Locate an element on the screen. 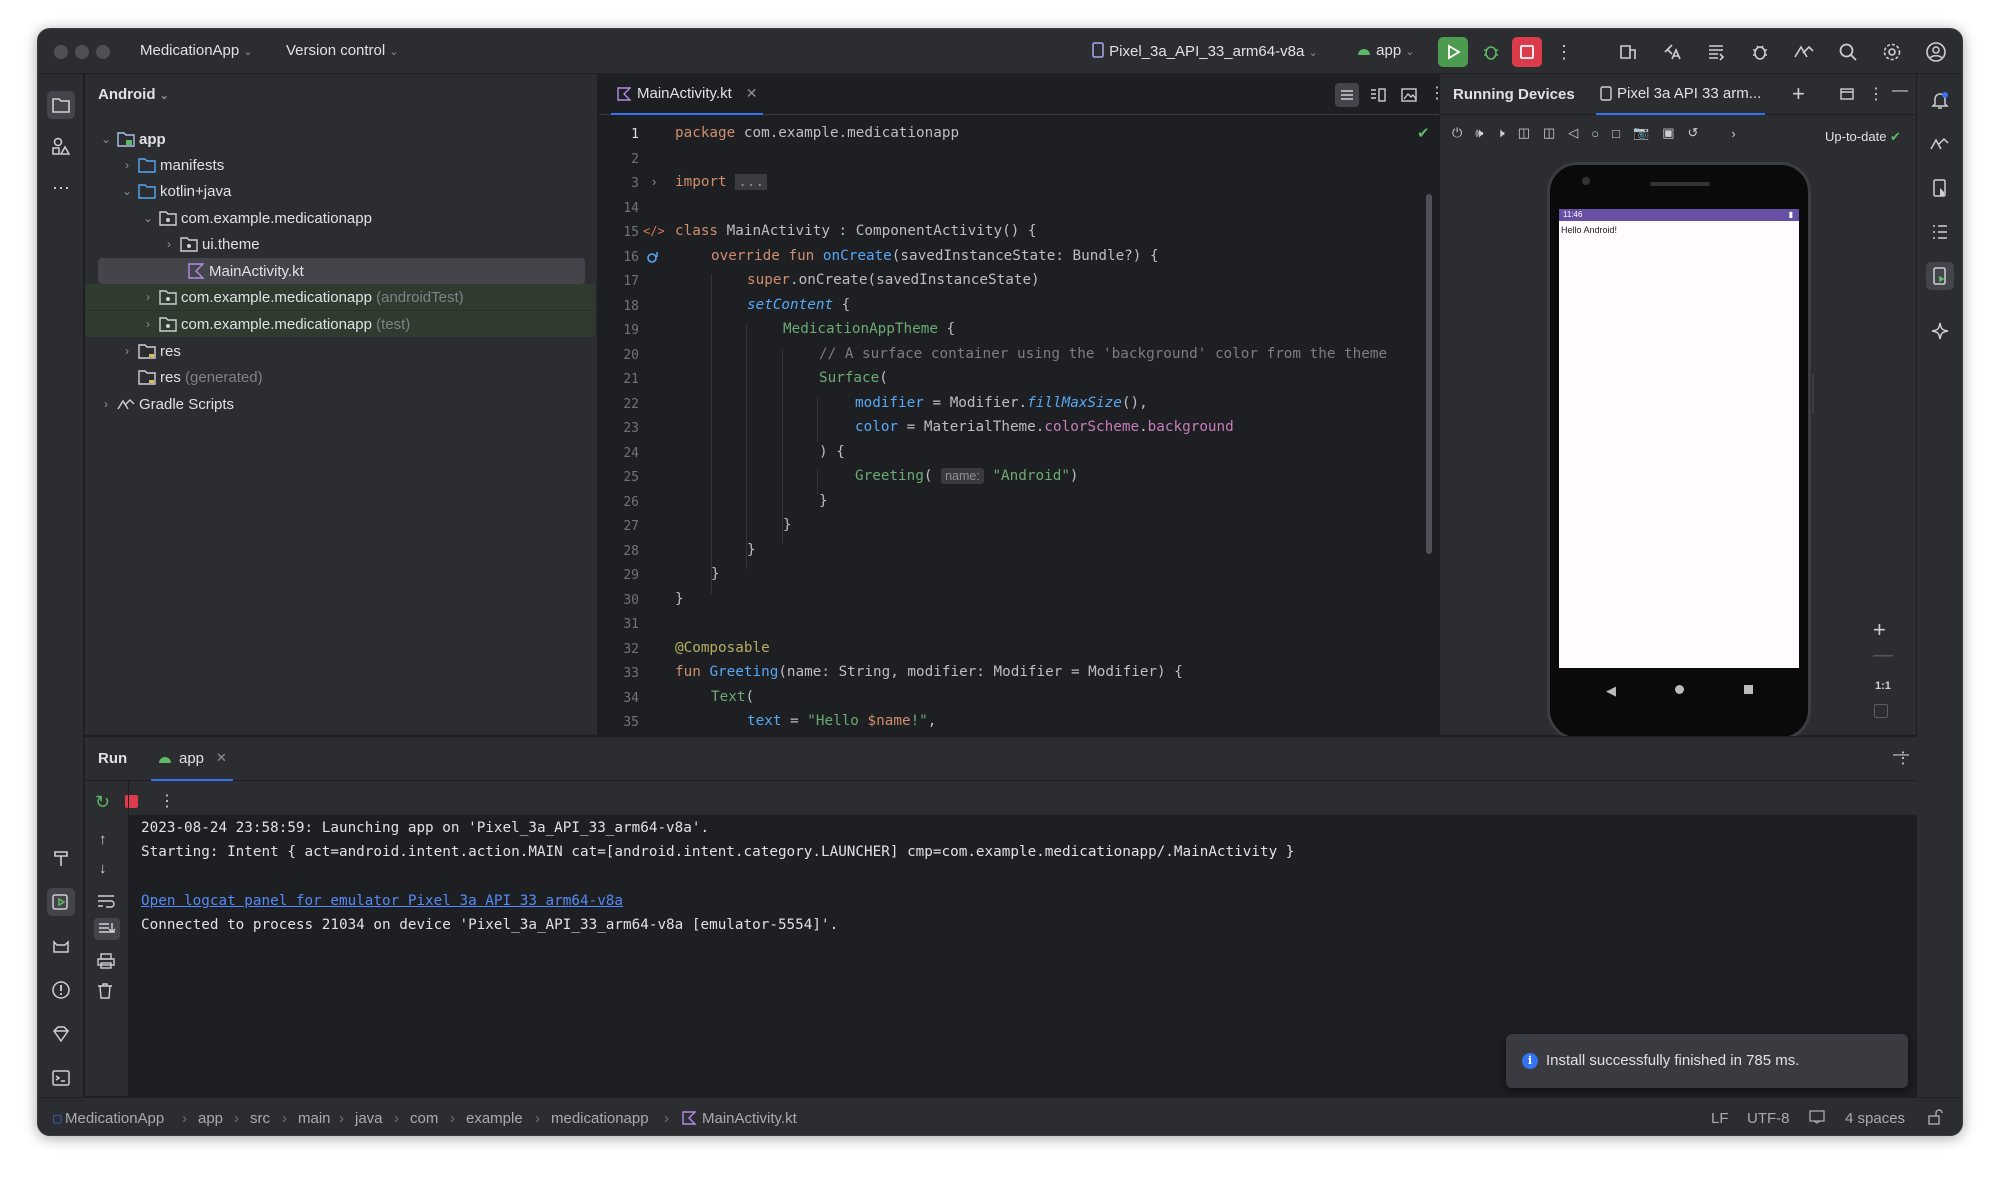 The width and height of the screenshot is (2000, 1183). resource-manager-button is located at coordinates (61, 146).